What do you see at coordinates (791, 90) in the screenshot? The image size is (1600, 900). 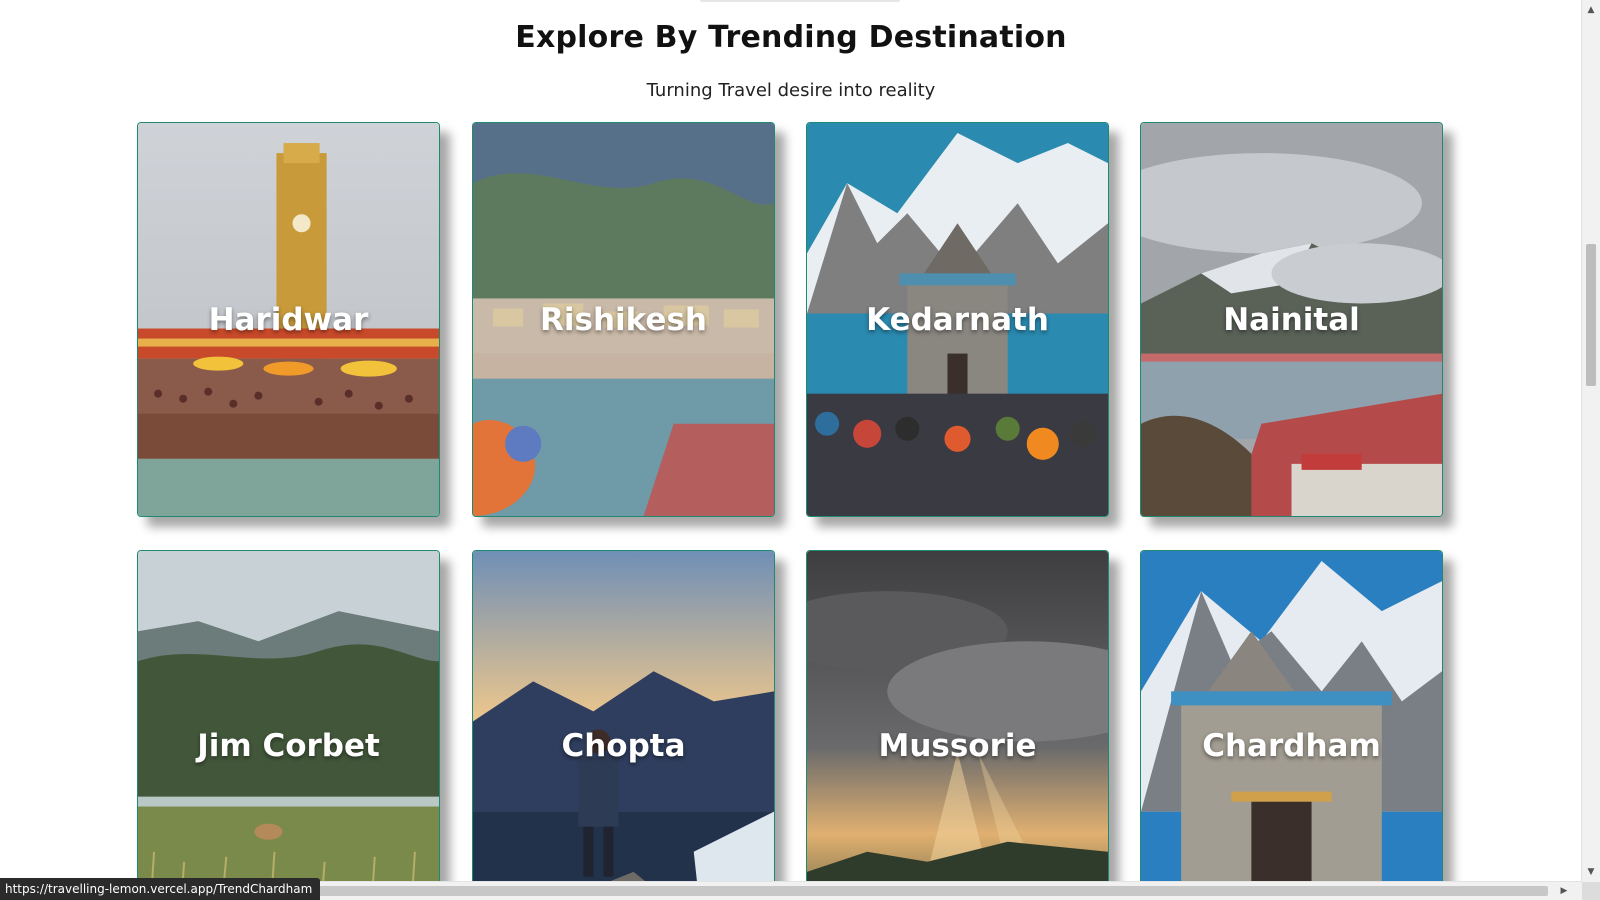 I see `section-subtitle: Turning Travel desire into reality` at bounding box center [791, 90].